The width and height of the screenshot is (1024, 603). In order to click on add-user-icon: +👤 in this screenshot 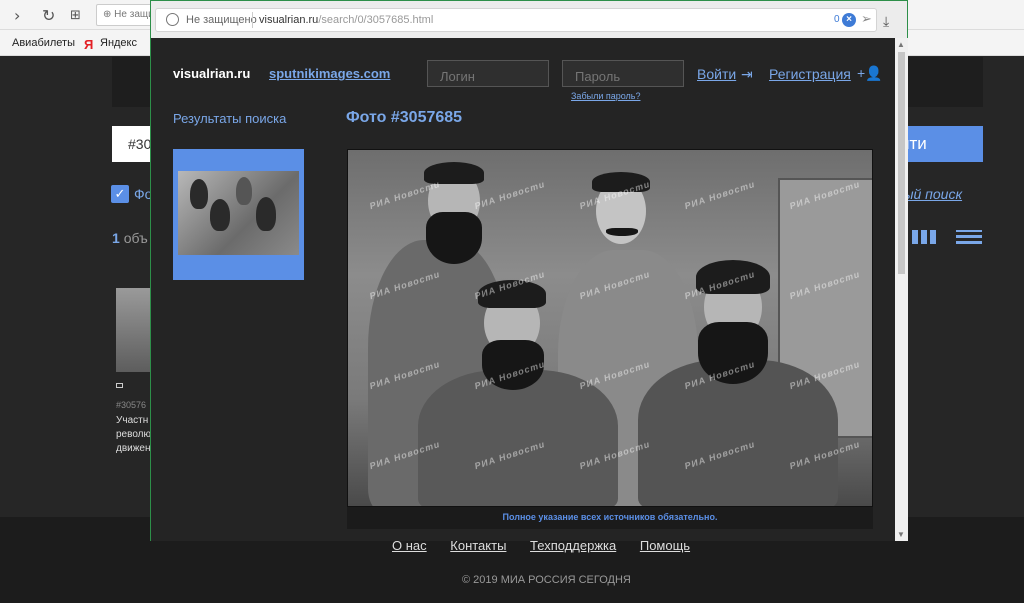, I will do `click(870, 73)`.